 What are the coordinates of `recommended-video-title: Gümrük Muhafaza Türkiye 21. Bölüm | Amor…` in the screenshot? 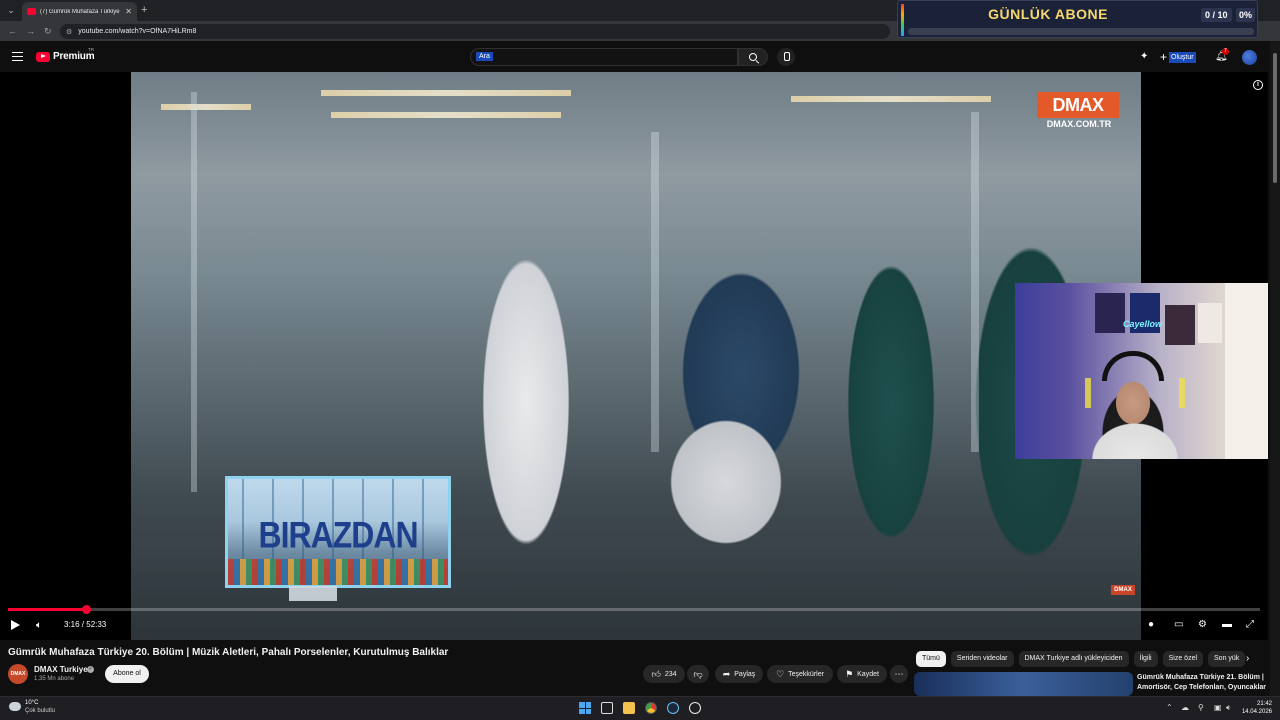 It's located at (1202, 683).